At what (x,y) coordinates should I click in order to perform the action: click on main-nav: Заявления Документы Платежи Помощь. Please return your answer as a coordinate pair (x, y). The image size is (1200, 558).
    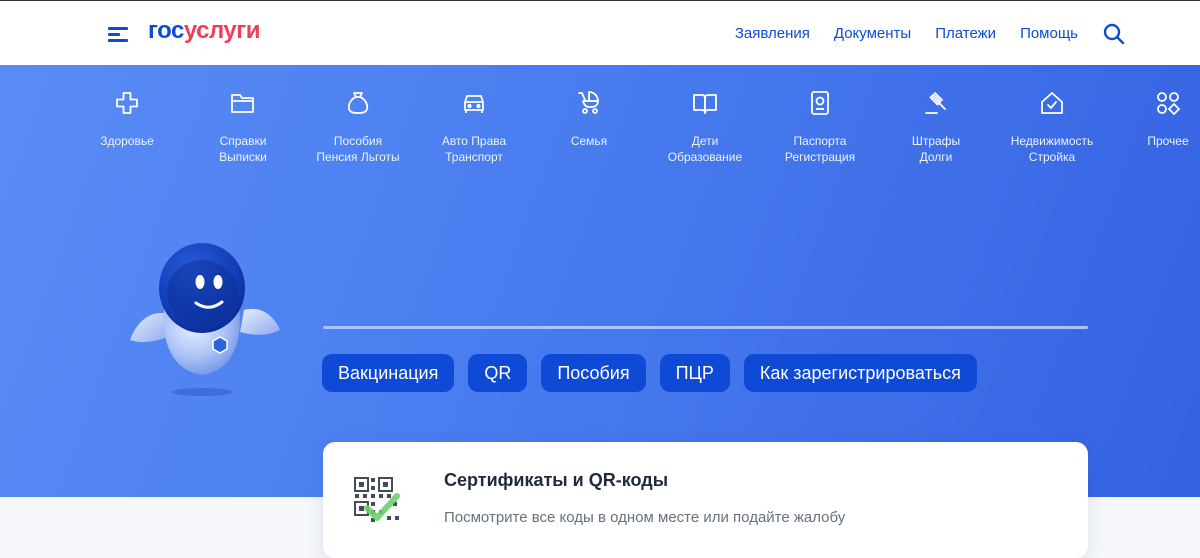
    Looking at the image, I should click on (906, 33).